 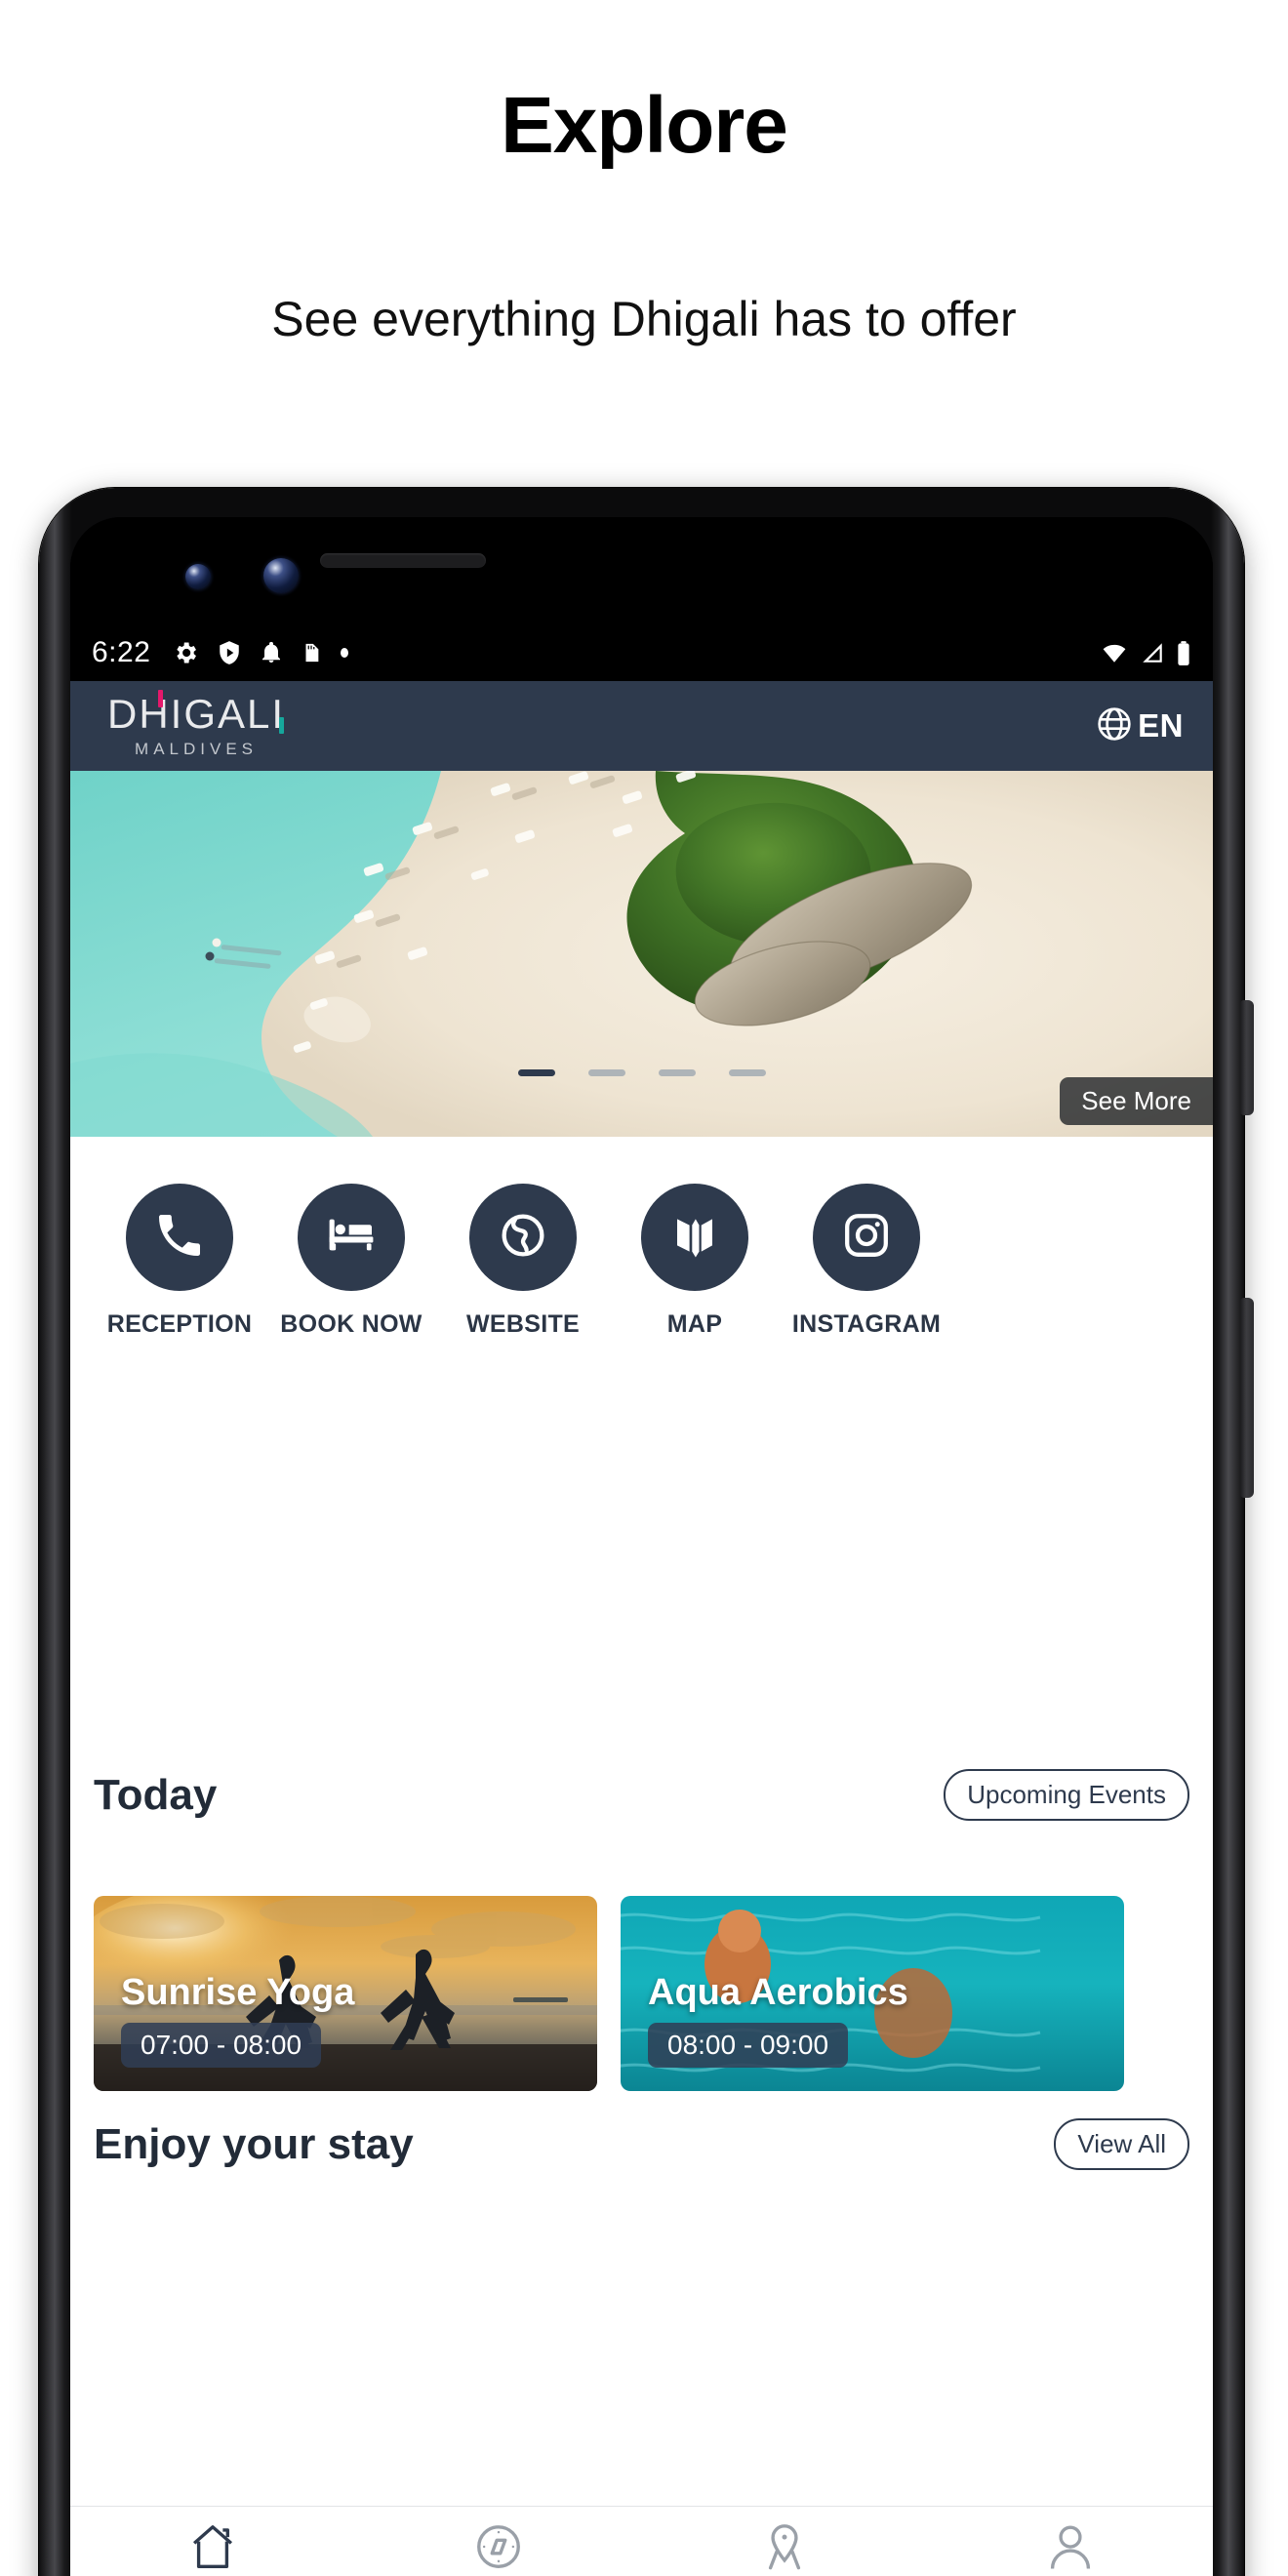 I want to click on bed-icon, so click(x=351, y=1238).